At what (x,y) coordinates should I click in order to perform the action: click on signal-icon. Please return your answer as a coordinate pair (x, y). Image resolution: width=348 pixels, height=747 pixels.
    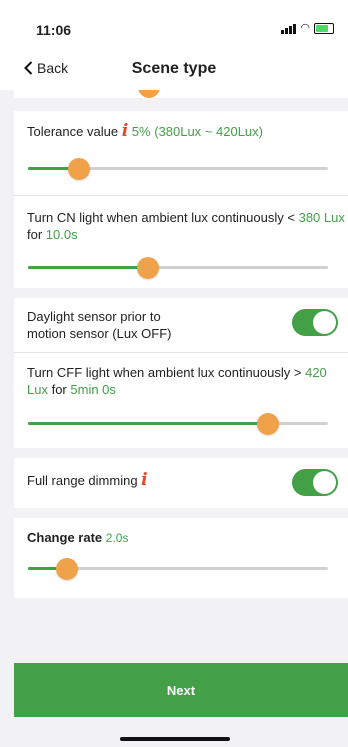
    Looking at the image, I should click on (289, 28).